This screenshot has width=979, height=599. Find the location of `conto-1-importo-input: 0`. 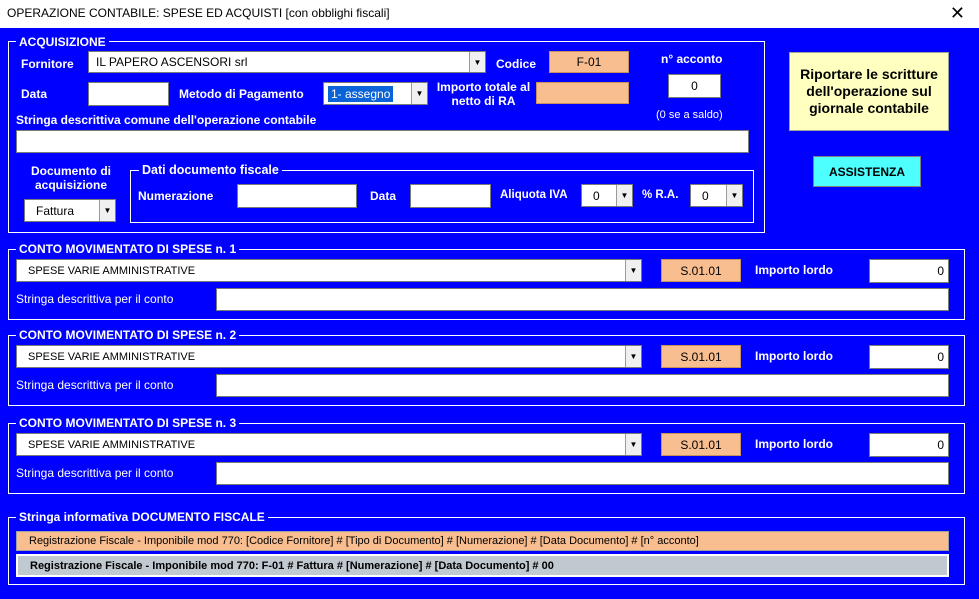

conto-1-importo-input: 0 is located at coordinates (909, 271).